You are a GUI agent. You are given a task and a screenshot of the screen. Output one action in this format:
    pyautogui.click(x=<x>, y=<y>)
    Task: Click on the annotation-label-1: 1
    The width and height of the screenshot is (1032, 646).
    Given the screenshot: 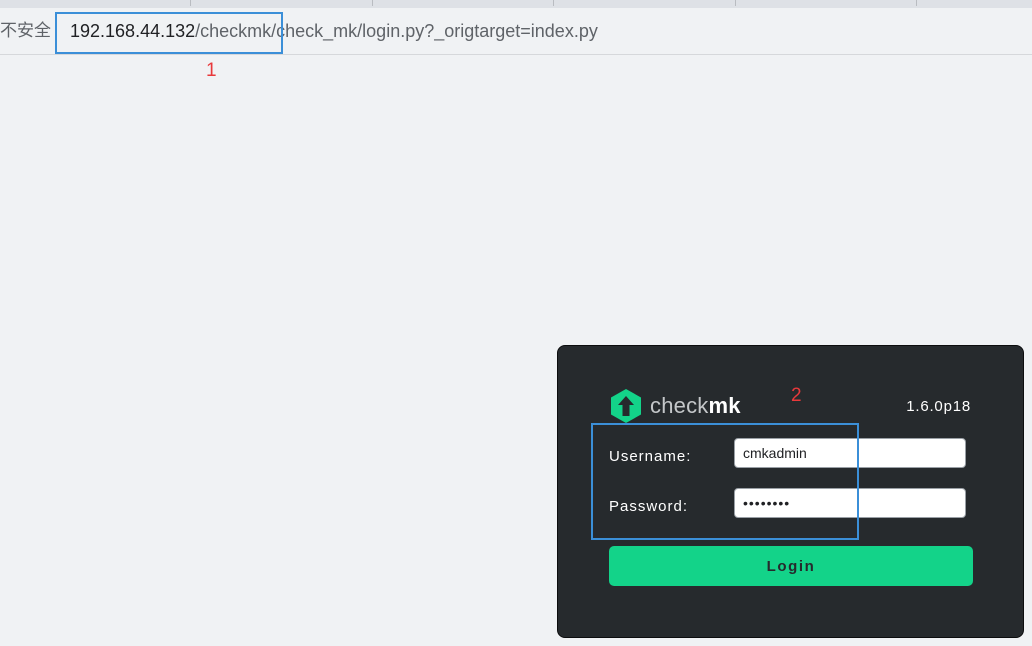 What is the action you would take?
    pyautogui.click(x=211, y=70)
    